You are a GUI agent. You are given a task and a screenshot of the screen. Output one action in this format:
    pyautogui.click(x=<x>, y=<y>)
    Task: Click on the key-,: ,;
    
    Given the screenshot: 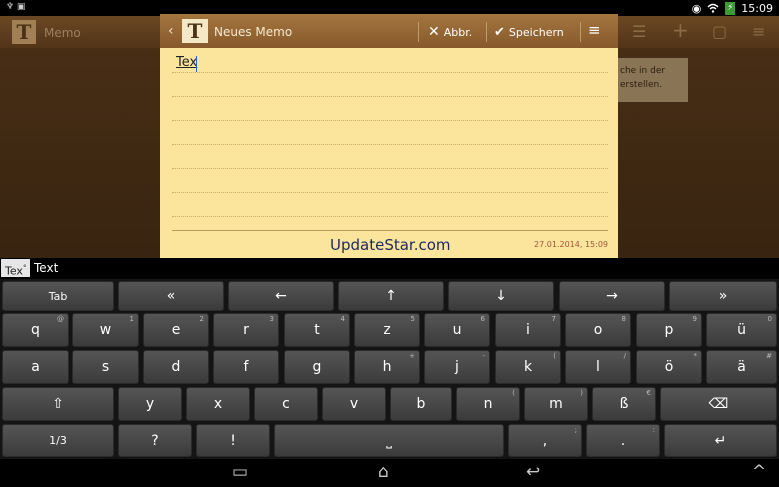 What is the action you would take?
    pyautogui.click(x=545, y=440)
    